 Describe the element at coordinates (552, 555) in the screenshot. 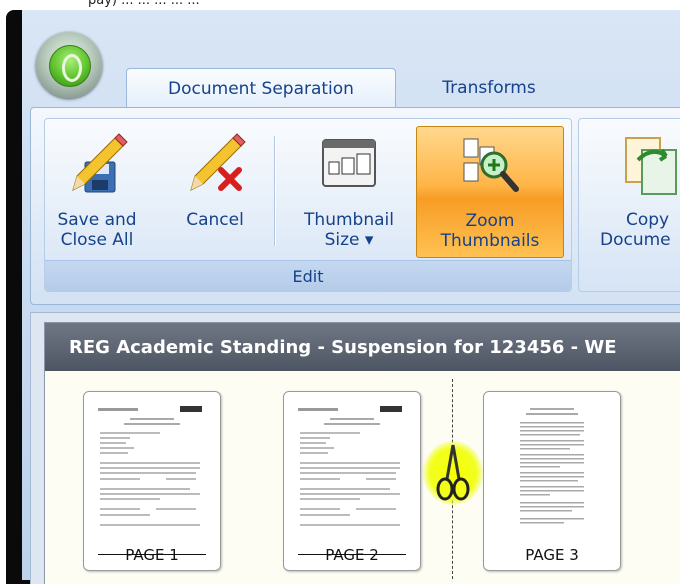

I see `page-label: PAGE 3` at that location.